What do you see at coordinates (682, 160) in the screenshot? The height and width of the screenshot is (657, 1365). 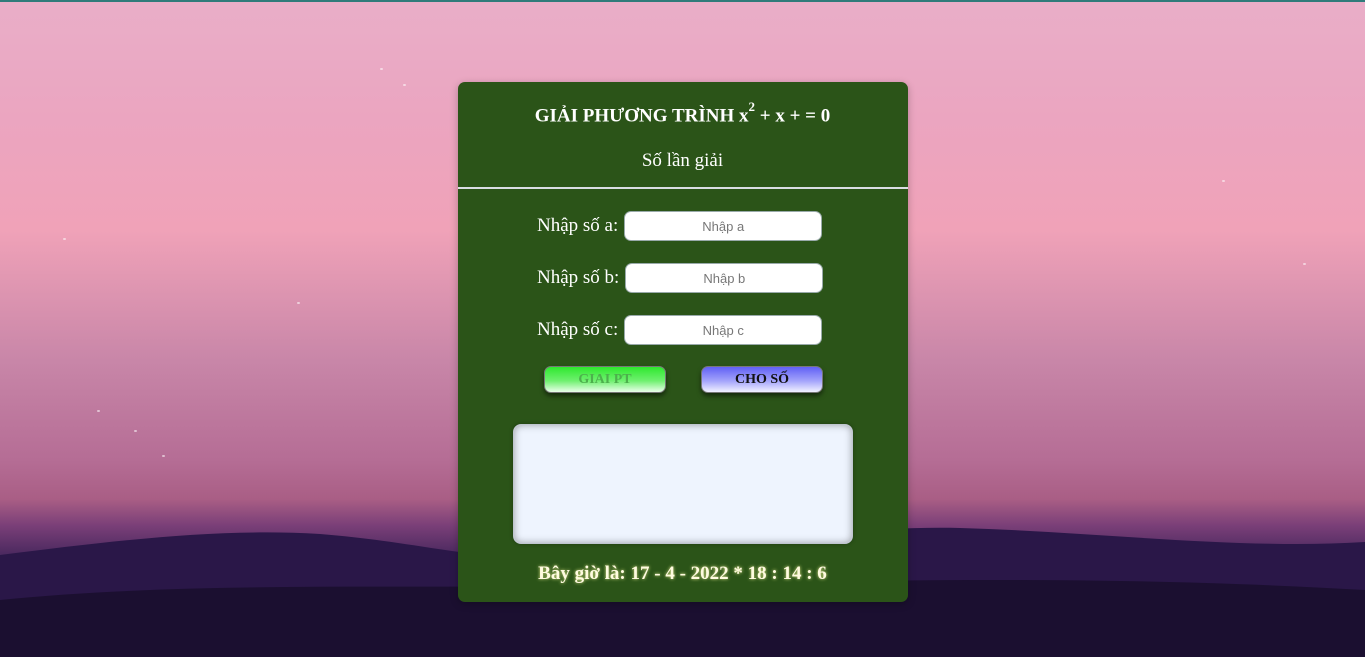 I see `solve-count-label: Số lần giải` at bounding box center [682, 160].